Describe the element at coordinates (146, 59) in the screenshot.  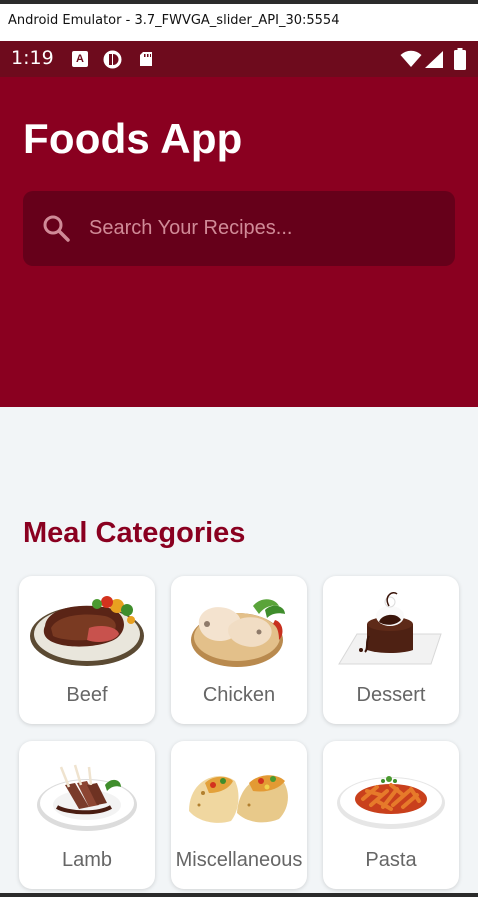
I see `sd-card-icon` at that location.